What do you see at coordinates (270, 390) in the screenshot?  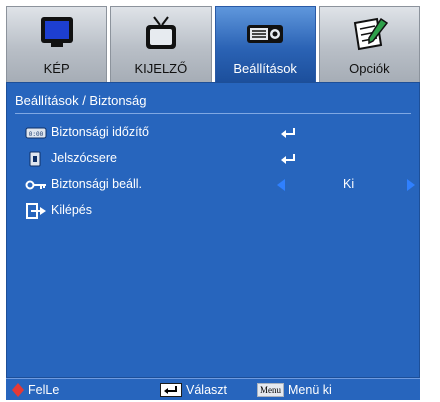 I see `menu-button-key: Menu` at bounding box center [270, 390].